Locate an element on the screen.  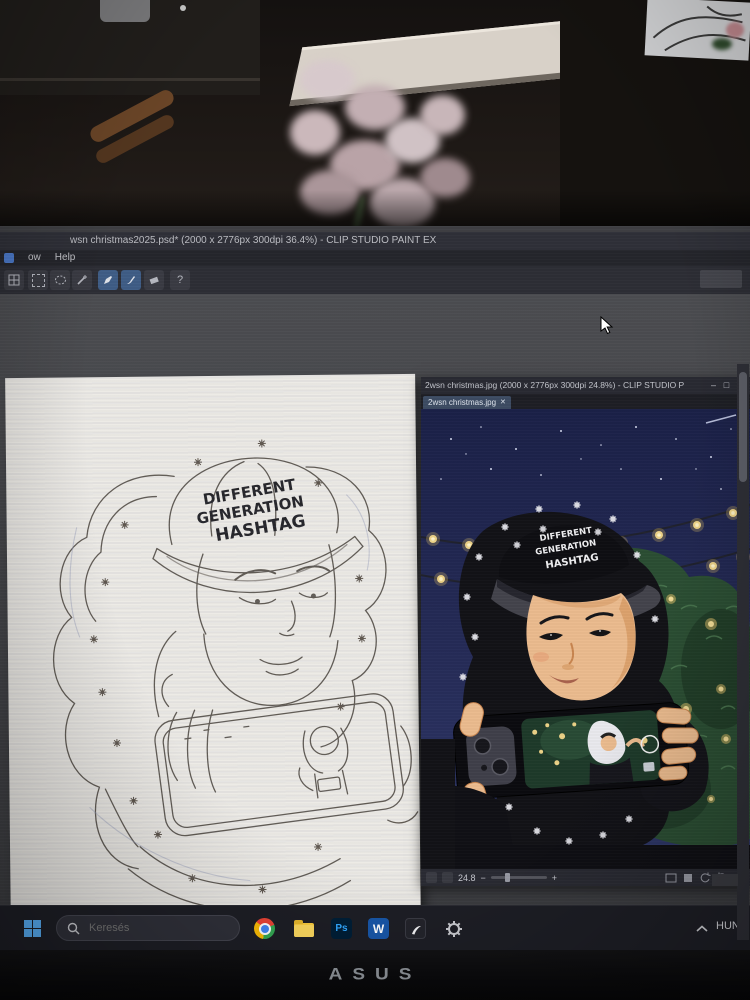
checker-icon is located at coordinates (431, 877).